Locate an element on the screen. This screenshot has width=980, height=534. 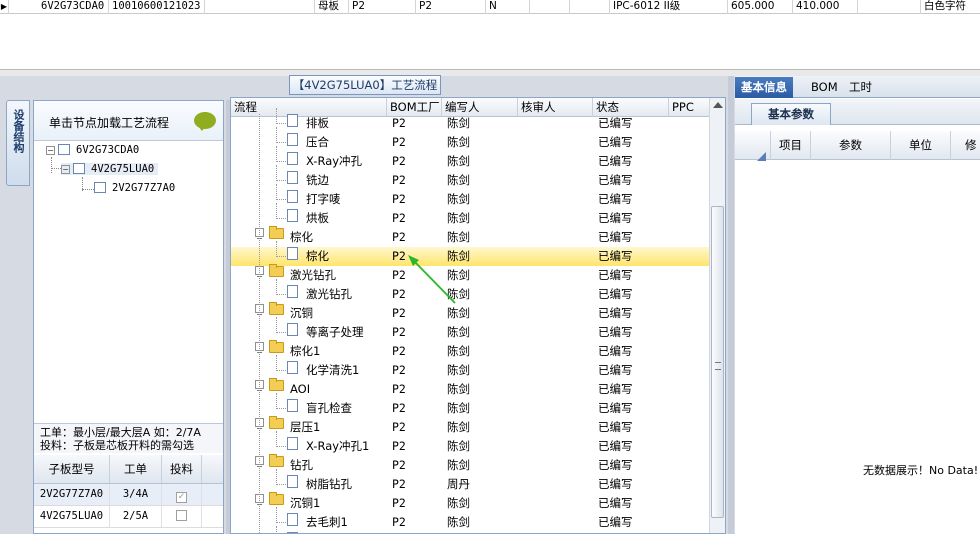
top-cell-empty3 is located at coordinates (889, 7).